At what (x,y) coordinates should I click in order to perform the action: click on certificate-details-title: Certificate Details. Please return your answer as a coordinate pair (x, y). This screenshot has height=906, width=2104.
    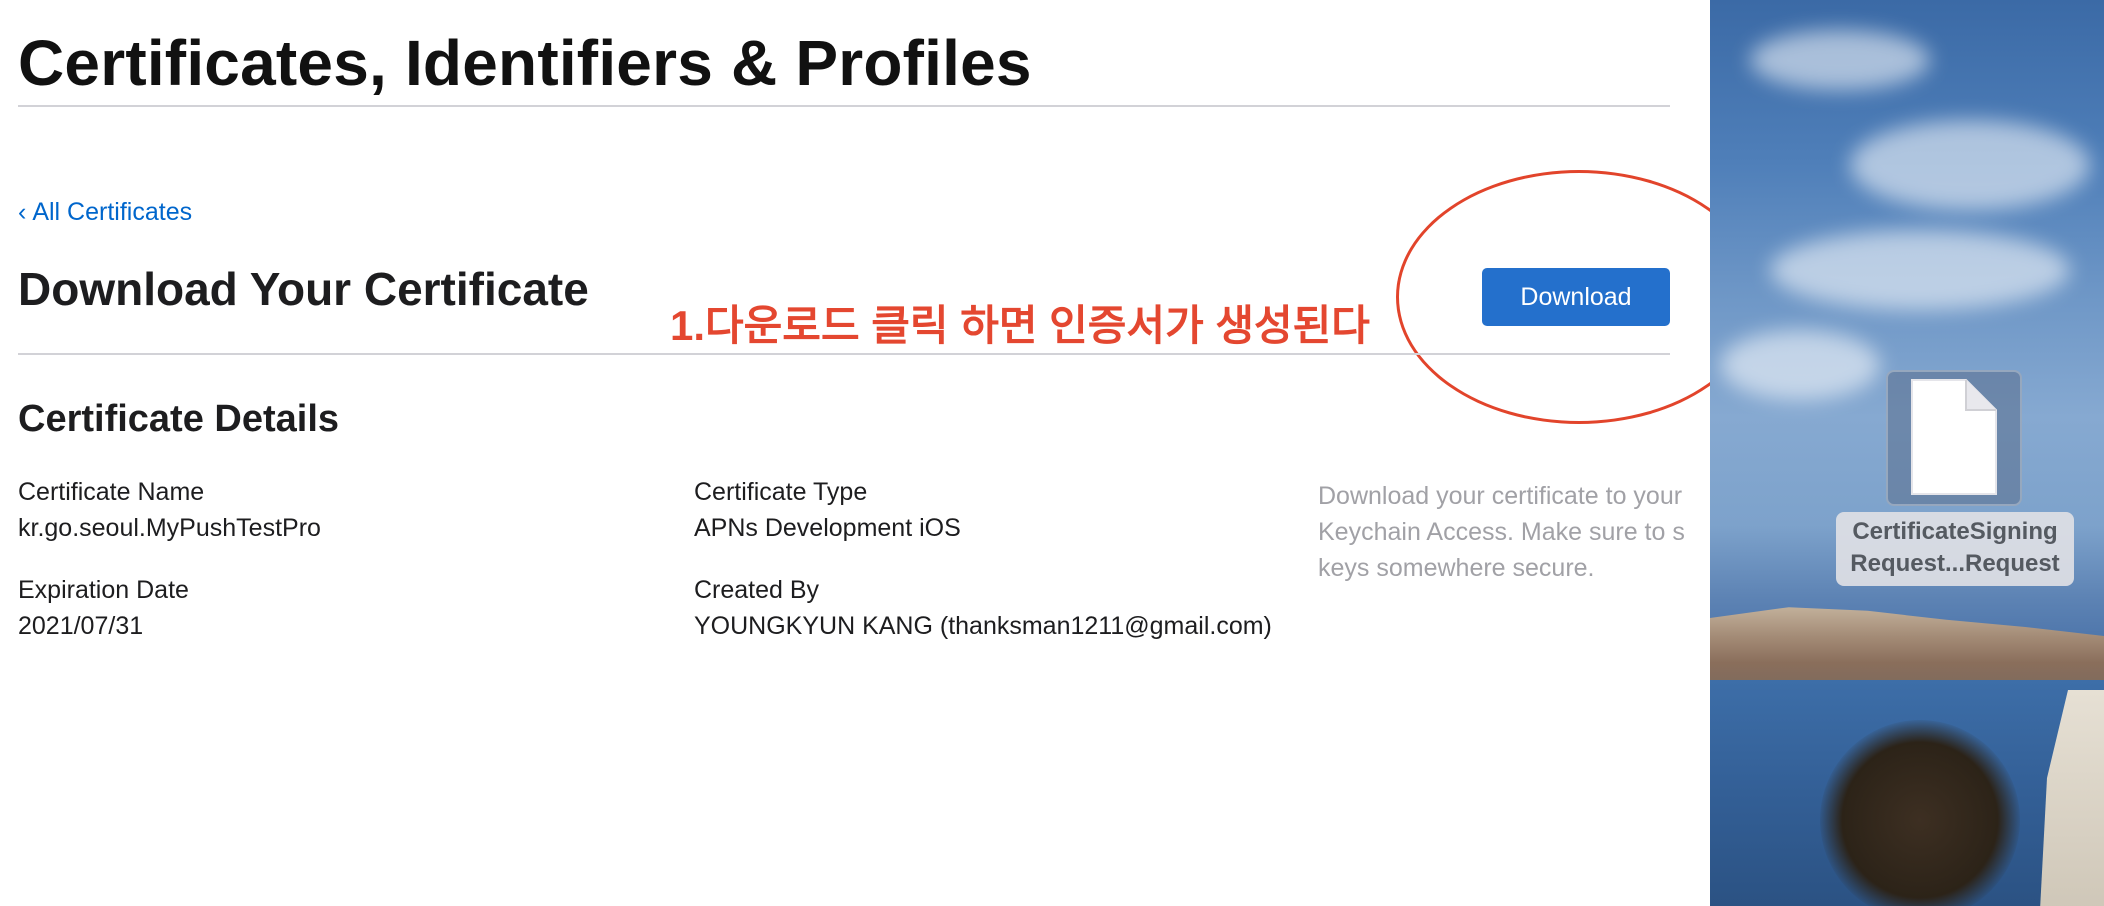
    Looking at the image, I should click on (179, 419).